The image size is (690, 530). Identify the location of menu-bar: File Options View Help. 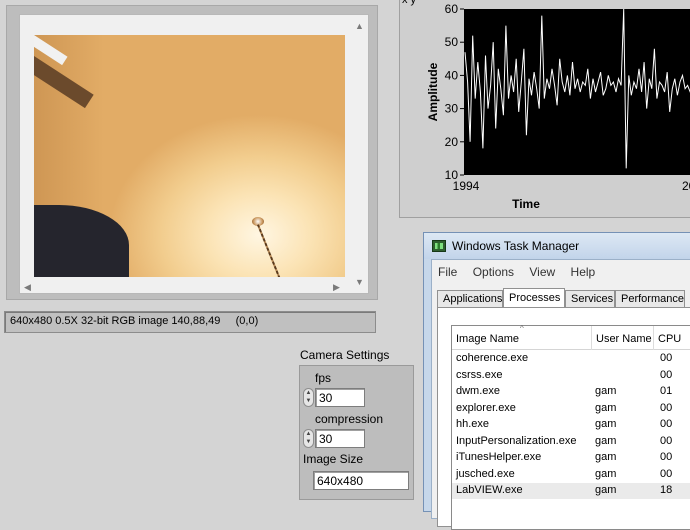
(522, 272).